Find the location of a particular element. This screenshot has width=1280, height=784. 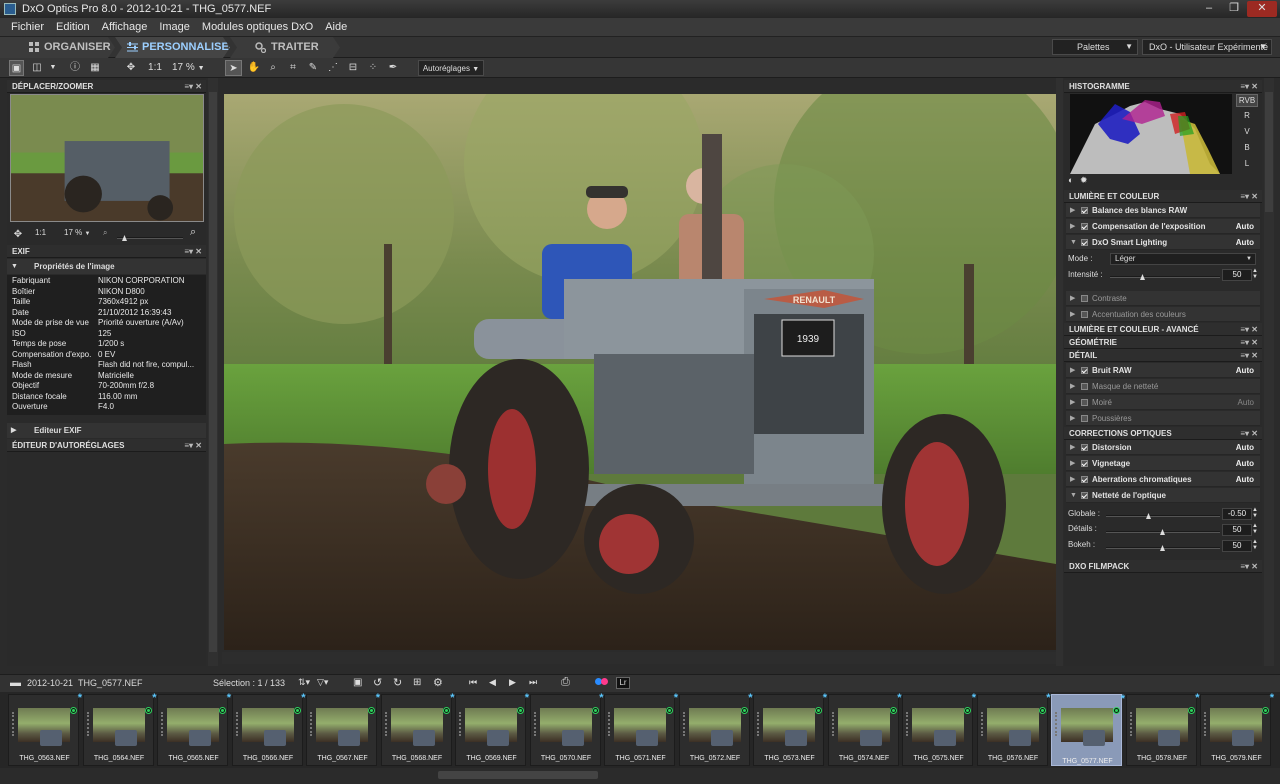

pointer-tool-icon: ➤ is located at coordinates (233, 68).